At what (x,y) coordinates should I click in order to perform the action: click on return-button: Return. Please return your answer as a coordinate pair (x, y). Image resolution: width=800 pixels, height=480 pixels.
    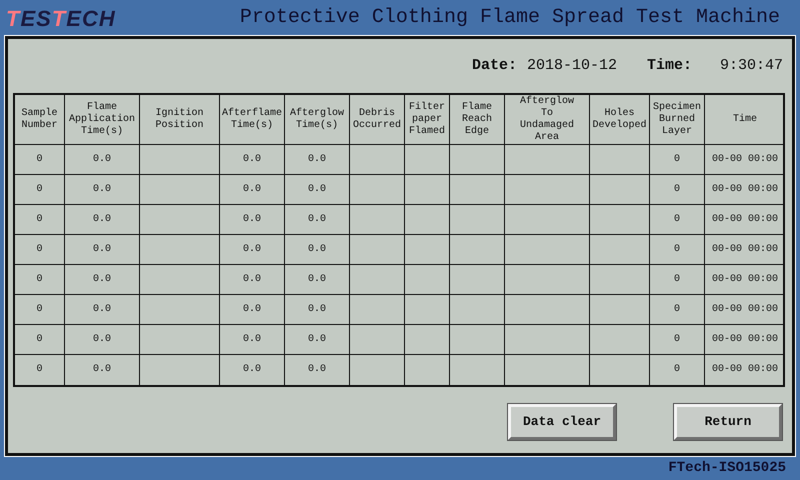
    Looking at the image, I should click on (728, 422).